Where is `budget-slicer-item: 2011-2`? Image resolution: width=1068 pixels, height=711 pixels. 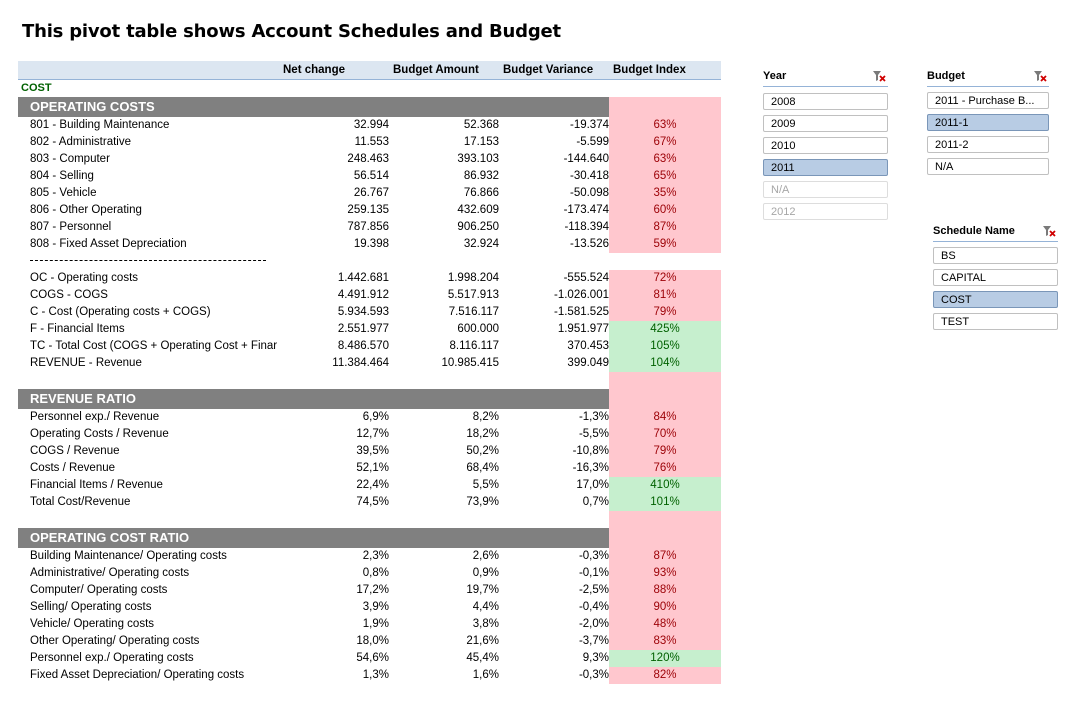
budget-slicer-item: 2011-2 is located at coordinates (988, 144).